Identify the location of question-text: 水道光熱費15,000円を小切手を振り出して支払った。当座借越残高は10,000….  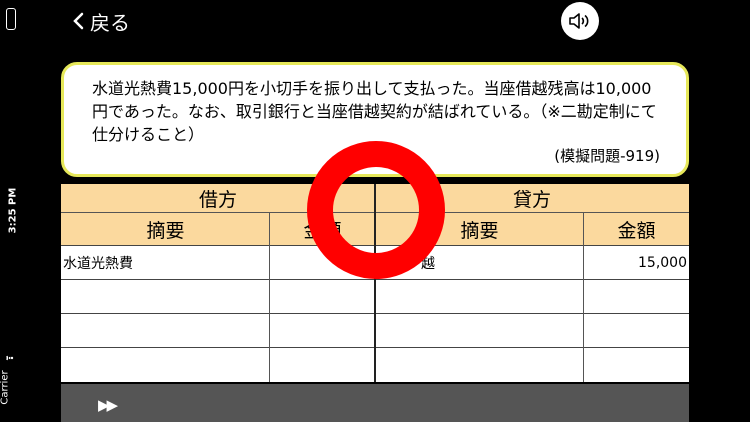
(374, 111).